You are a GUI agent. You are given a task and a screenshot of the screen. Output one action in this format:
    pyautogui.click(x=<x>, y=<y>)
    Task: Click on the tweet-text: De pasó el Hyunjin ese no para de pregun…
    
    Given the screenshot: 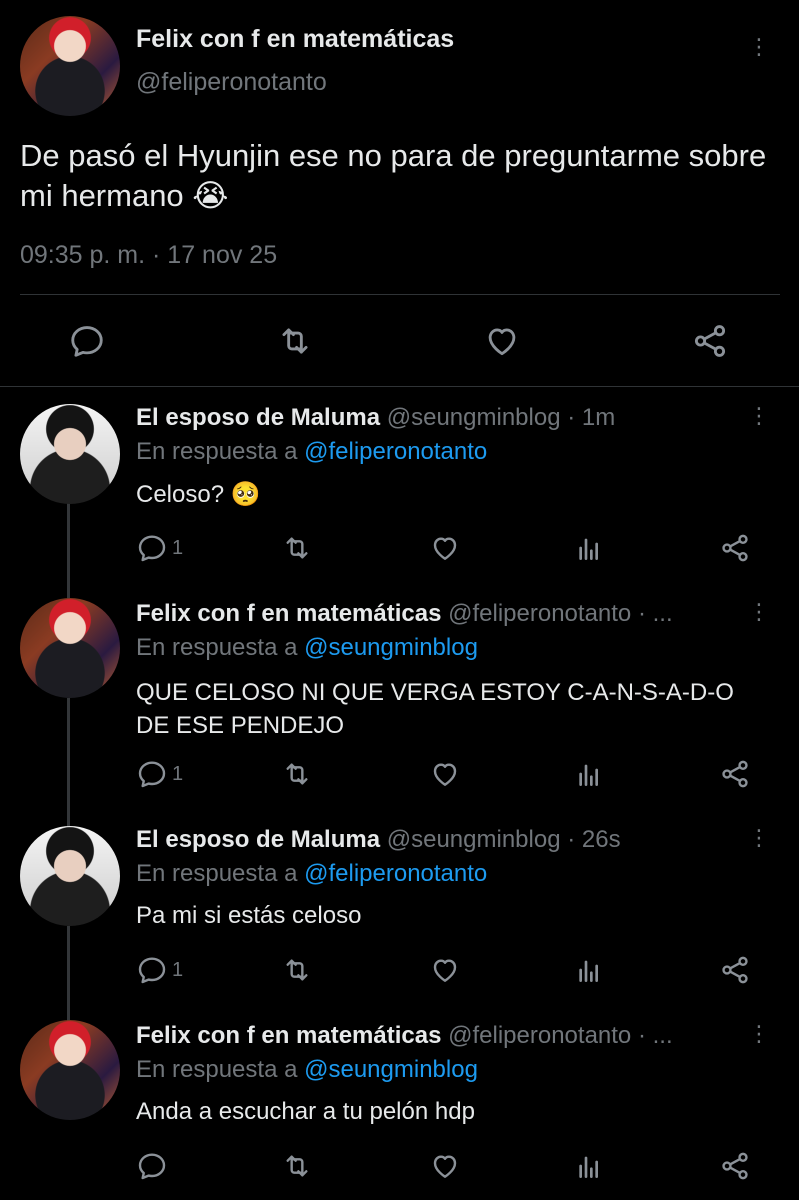 What is the action you would take?
    pyautogui.click(x=393, y=175)
    